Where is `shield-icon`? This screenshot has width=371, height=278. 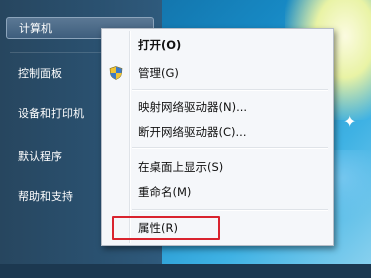
shield-icon is located at coordinates (116, 73).